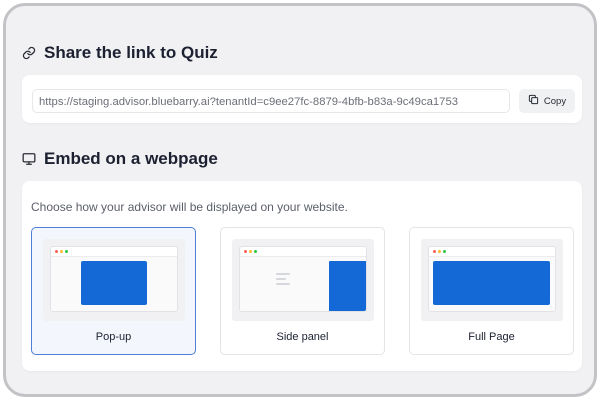 This screenshot has height=400, width=600. Describe the element at coordinates (131, 158) in the screenshot. I see `embed-title-text: Embed on a webpage` at that location.